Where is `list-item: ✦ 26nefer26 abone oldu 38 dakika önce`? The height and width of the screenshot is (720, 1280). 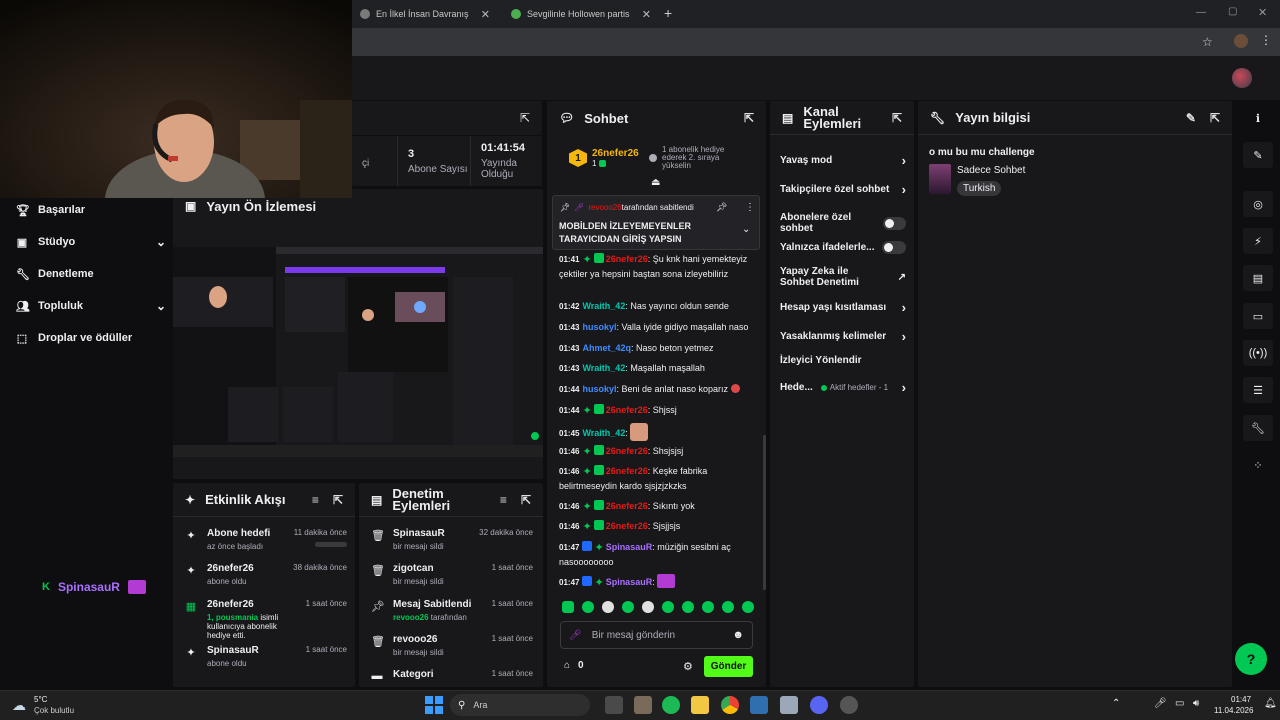
list-item: ✦ 26nefer26 abone oldu 38 dakika önce is located at coordinates (266, 574).